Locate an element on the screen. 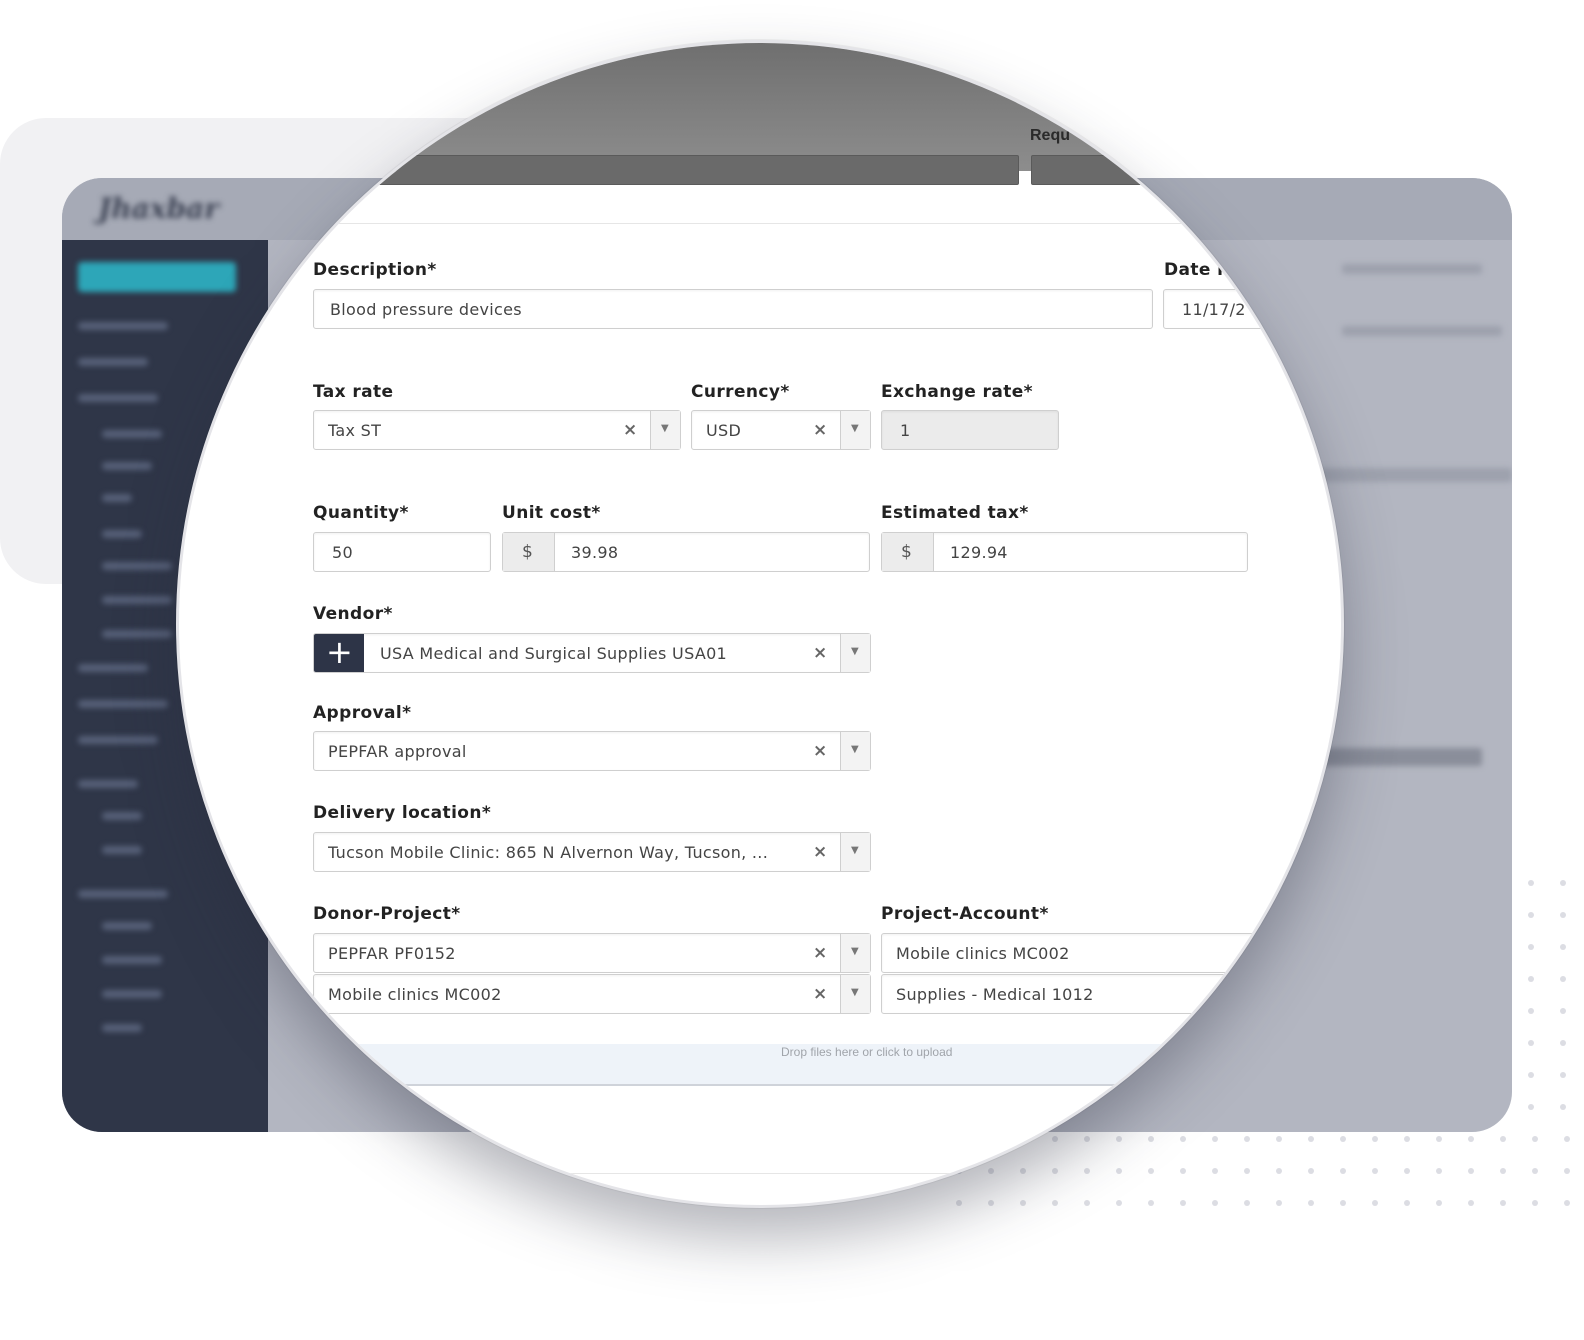 The image size is (1584, 1340). description-input: Blood pressure devices is located at coordinates (733, 309).